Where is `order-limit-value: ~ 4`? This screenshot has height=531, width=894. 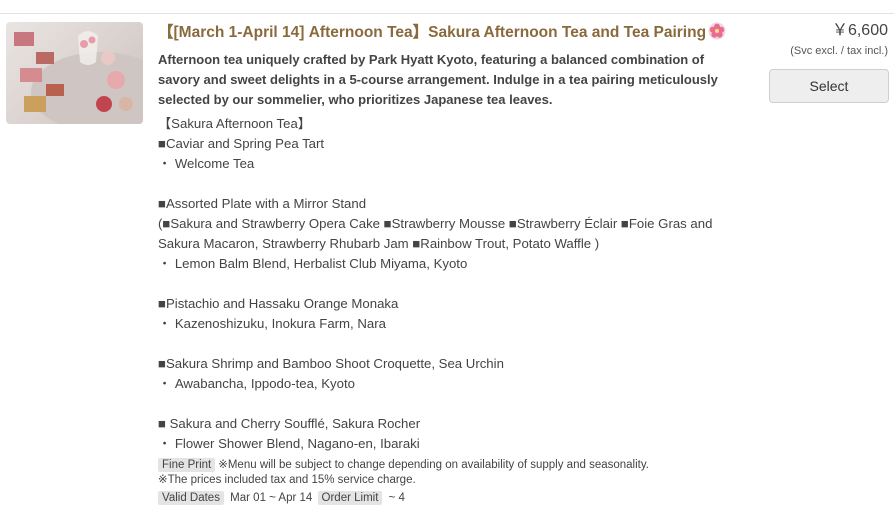
order-limit-value: ~ 4 is located at coordinates (396, 498).